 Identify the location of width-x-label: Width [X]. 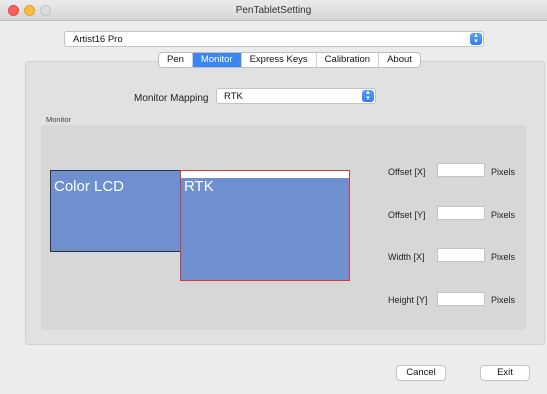
(406, 257).